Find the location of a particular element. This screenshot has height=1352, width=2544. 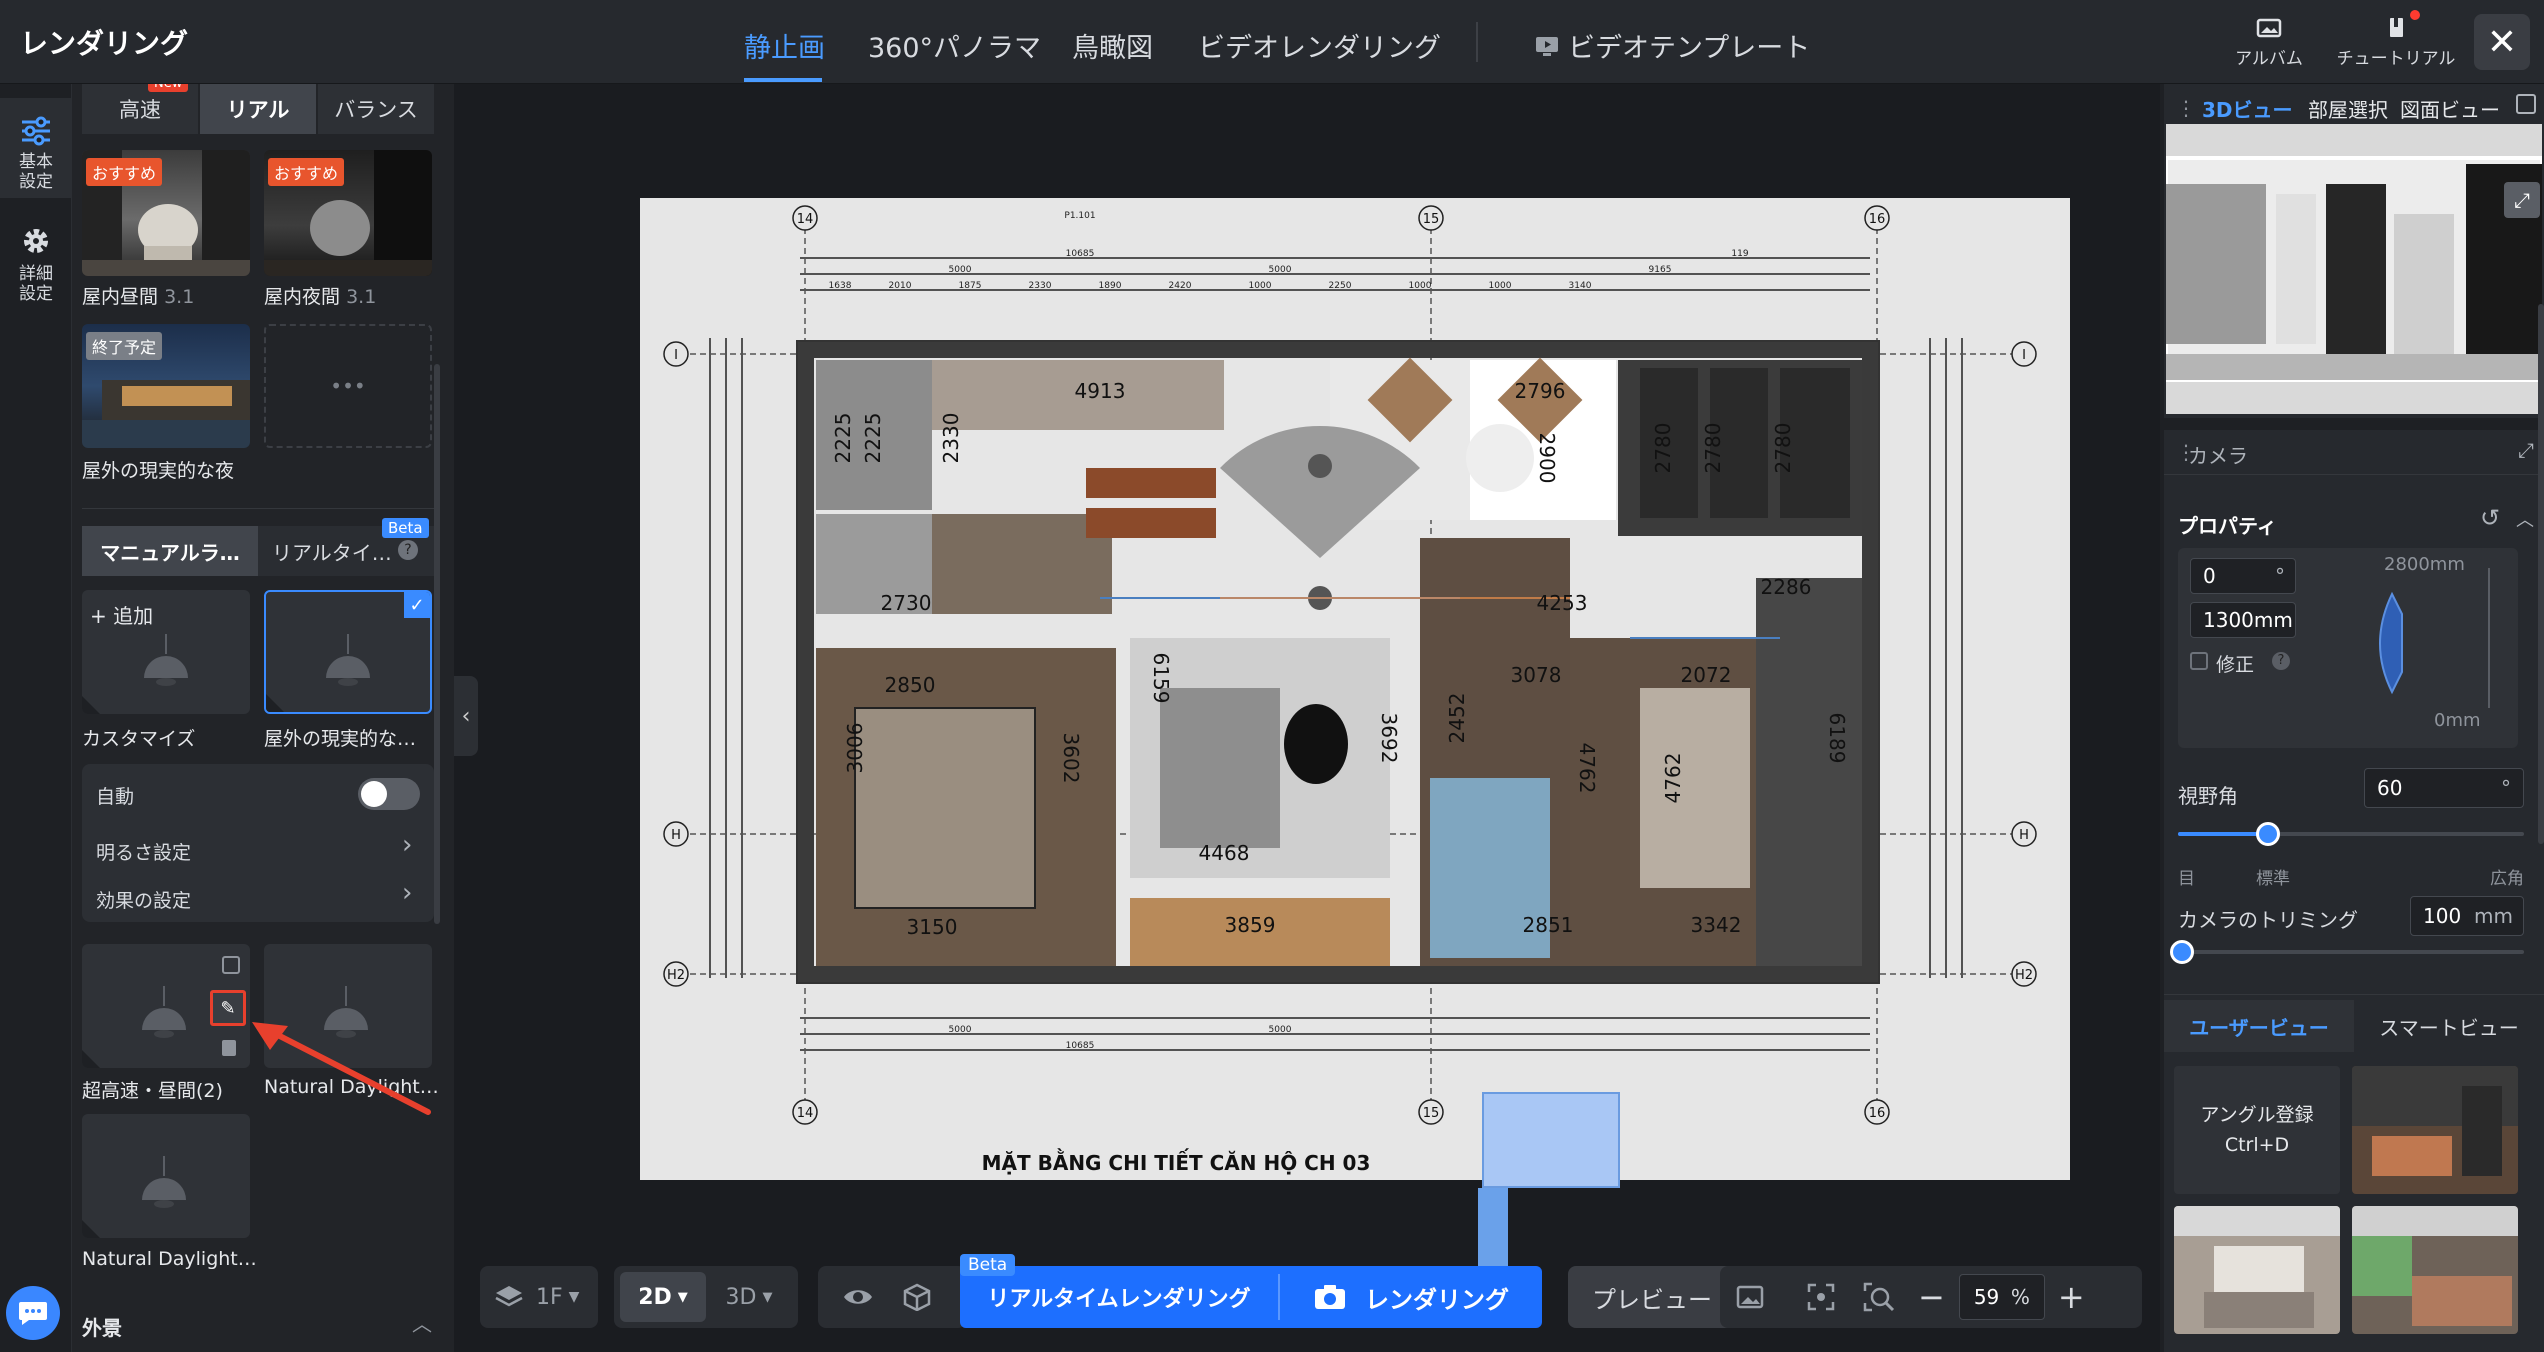

zoom-input: 59 is located at coordinates (2001, 1297).